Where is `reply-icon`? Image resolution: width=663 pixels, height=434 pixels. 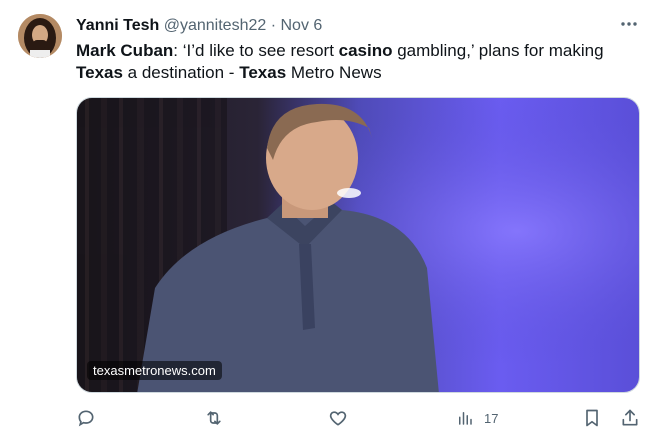 reply-icon is located at coordinates (86, 418).